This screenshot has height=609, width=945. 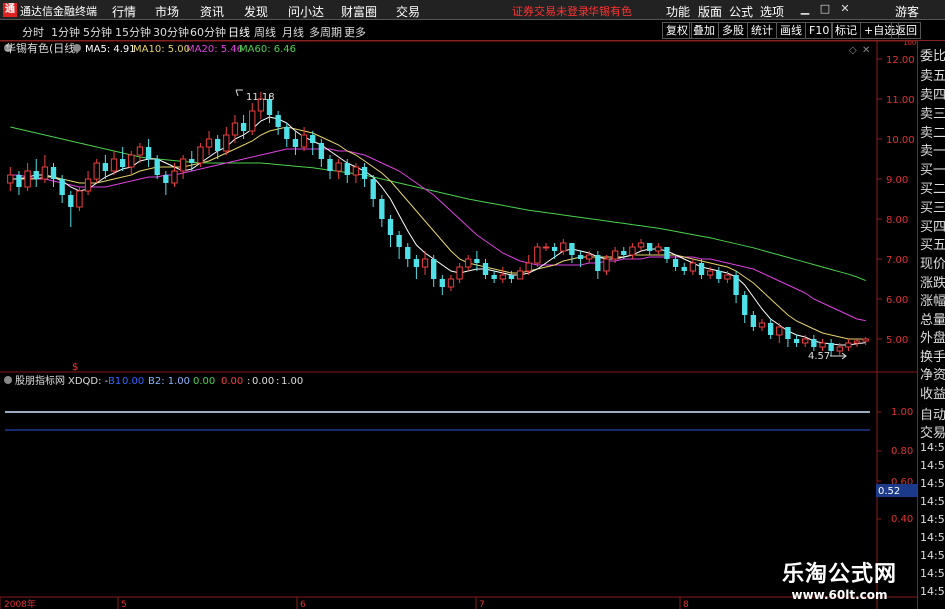 I want to click on quote-field-bid3: 买三, so click(x=932, y=206).